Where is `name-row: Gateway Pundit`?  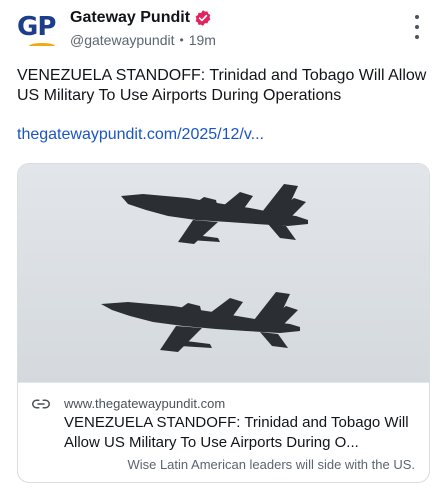
name-row: Gateway Pundit is located at coordinates (143, 18).